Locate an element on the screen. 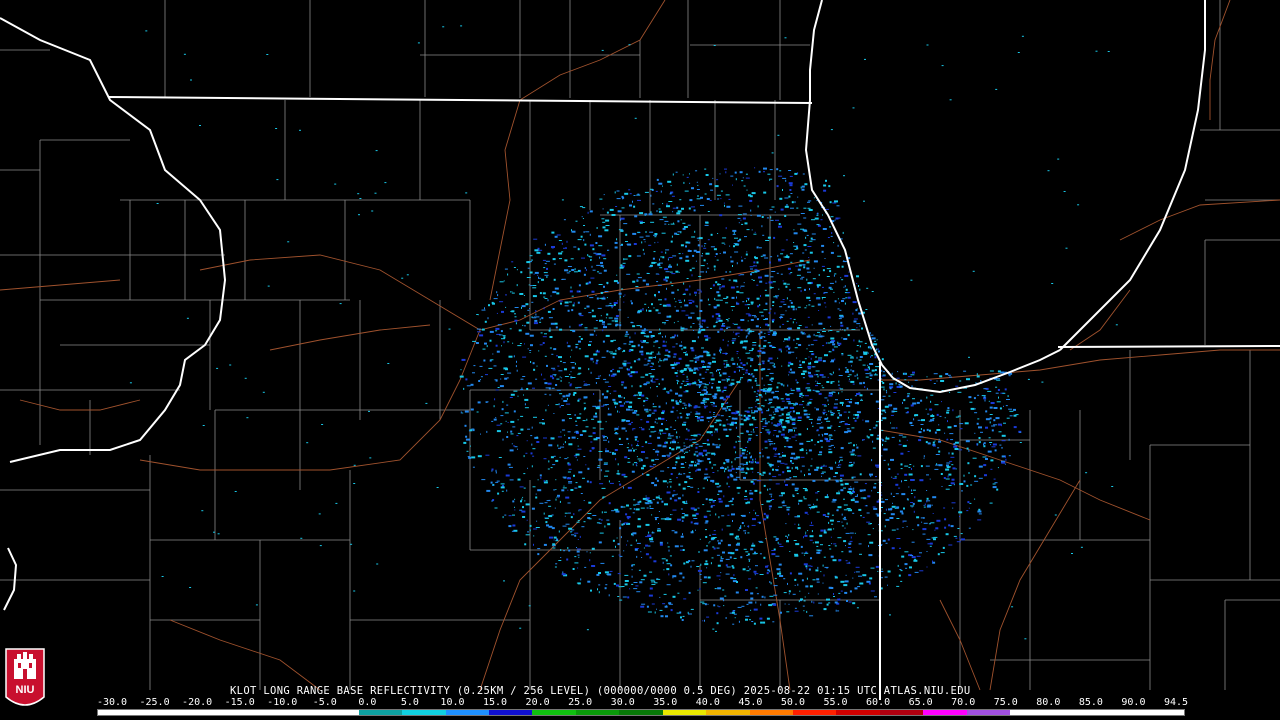 The height and width of the screenshot is (720, 1280). color-scale-bar is located at coordinates (641, 712).